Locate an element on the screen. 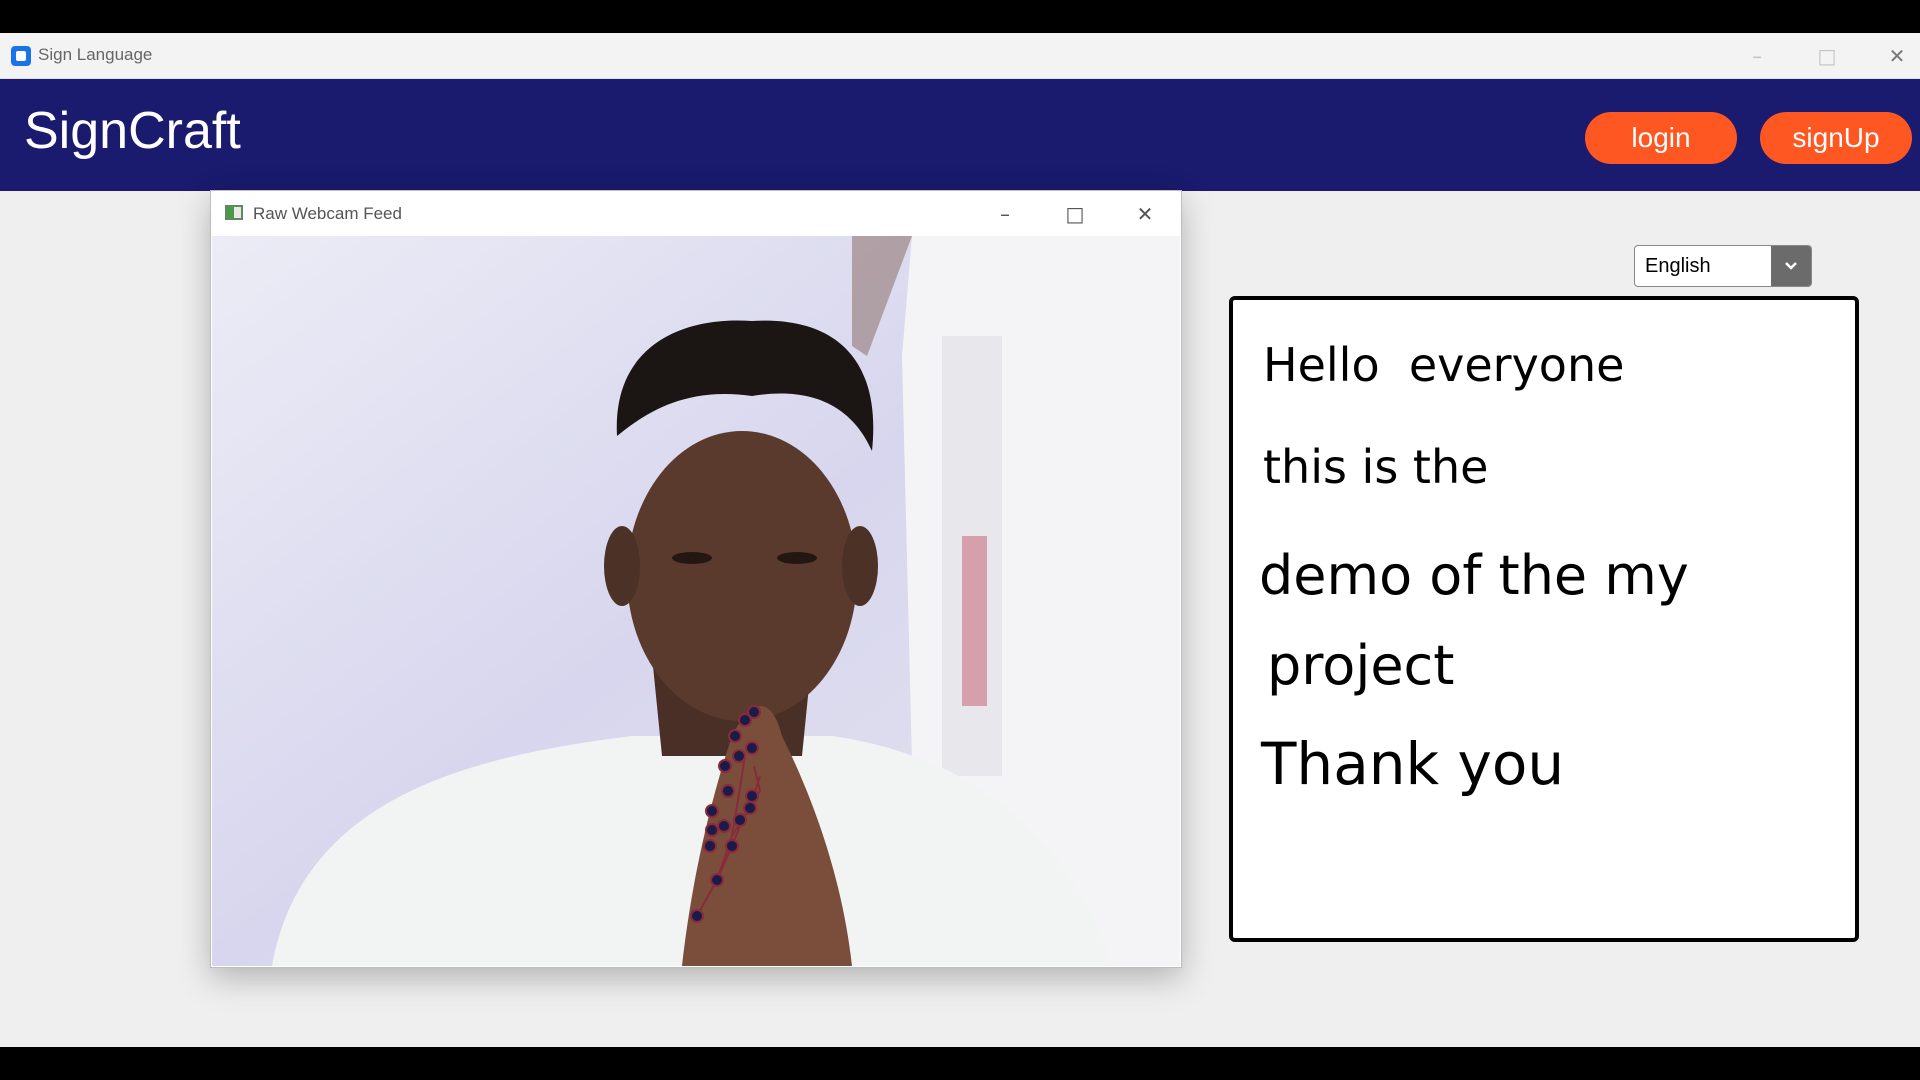 Image resolution: width=1920 pixels, height=1080 pixels. output-line: project is located at coordinates (1361, 665).